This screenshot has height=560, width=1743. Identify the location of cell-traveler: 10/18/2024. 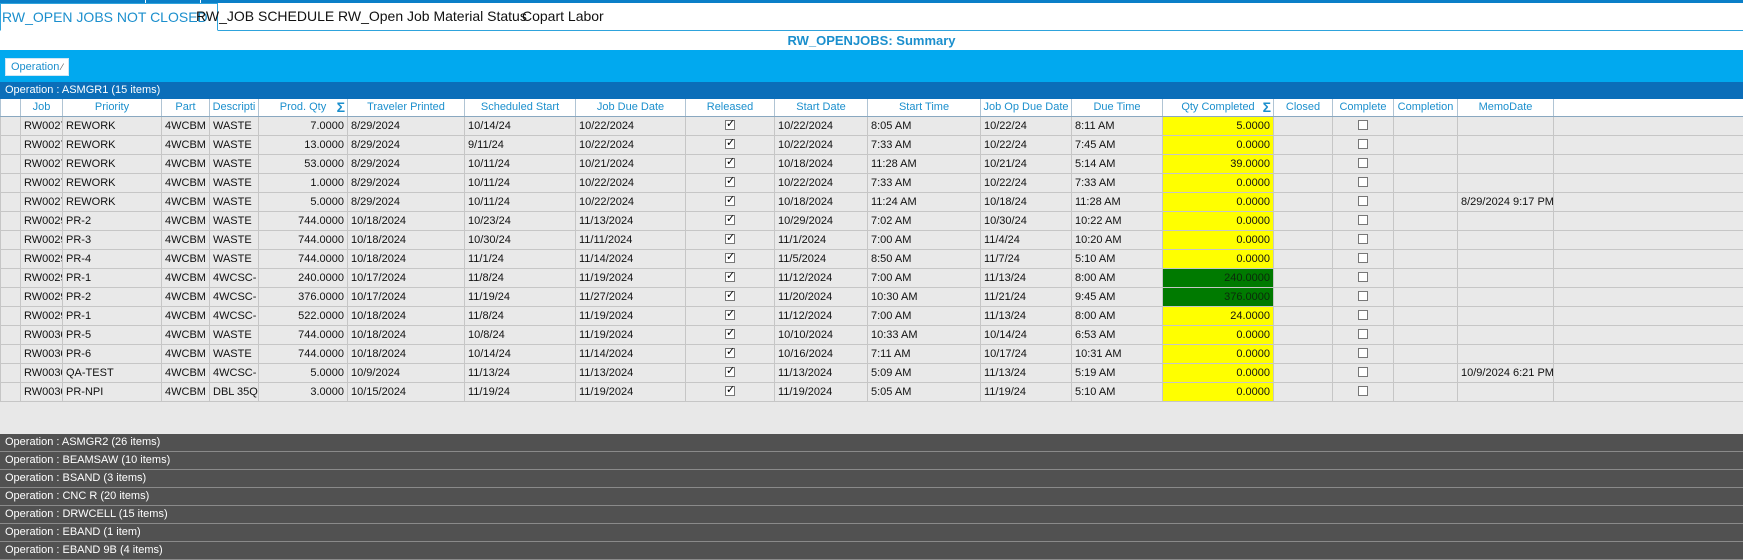
(405, 335).